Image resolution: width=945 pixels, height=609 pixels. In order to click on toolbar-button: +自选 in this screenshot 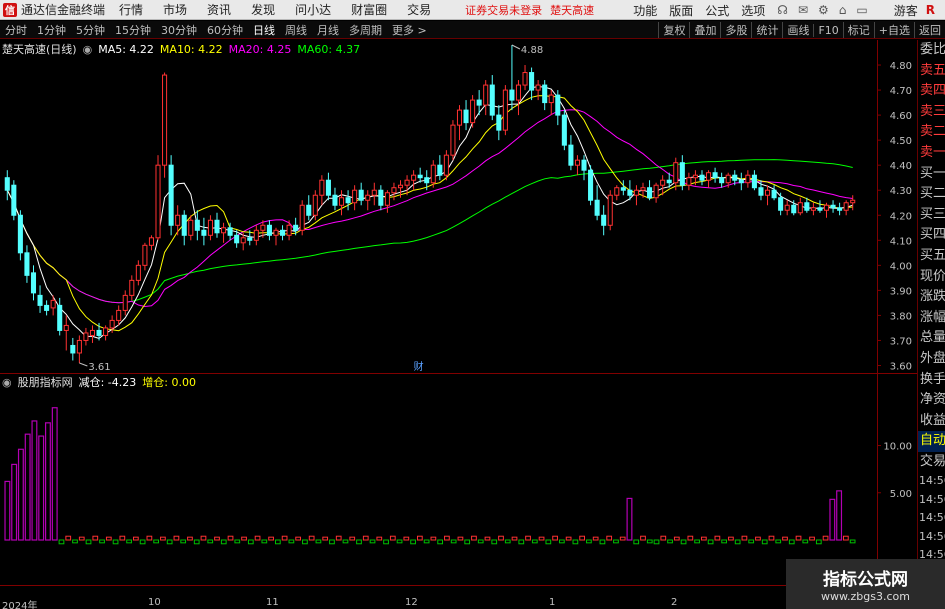, I will do `click(893, 30)`.